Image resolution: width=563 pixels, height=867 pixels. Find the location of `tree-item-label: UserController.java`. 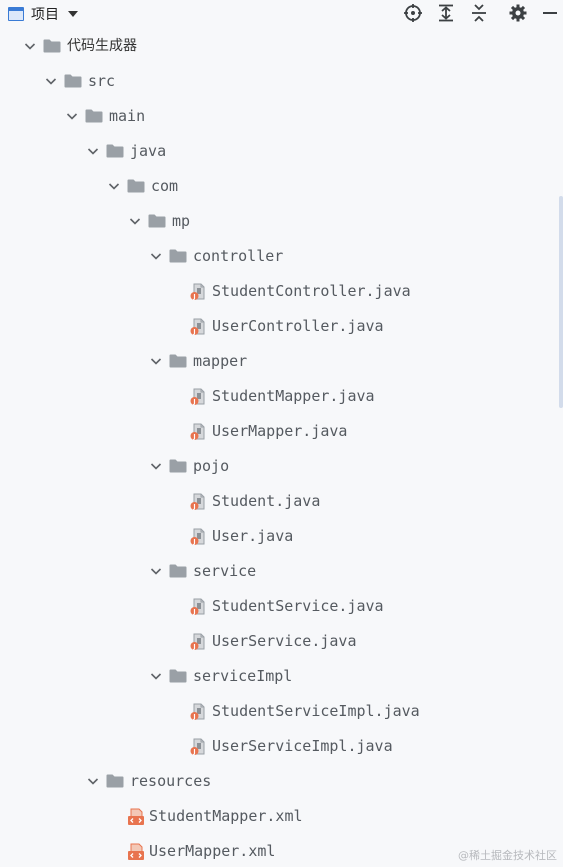

tree-item-label: UserController.java is located at coordinates (298, 326).